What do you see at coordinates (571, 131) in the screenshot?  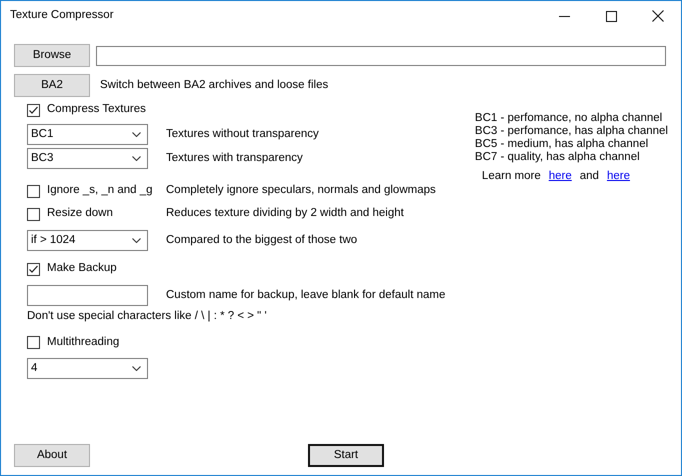 I see `info-text: BC3 - perfomance, has alpha channel` at bounding box center [571, 131].